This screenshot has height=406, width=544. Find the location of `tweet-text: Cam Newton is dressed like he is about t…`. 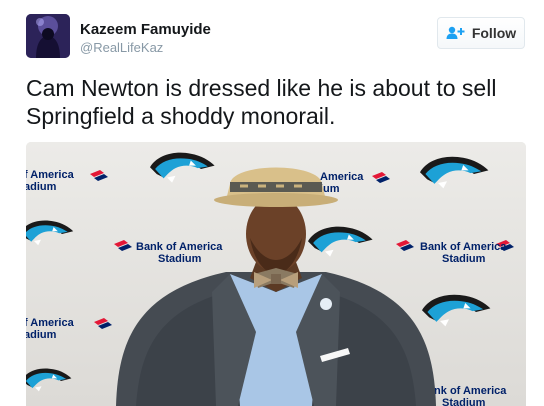

tweet-text: Cam Newton is dressed like he is about t… is located at coordinates (276, 102).